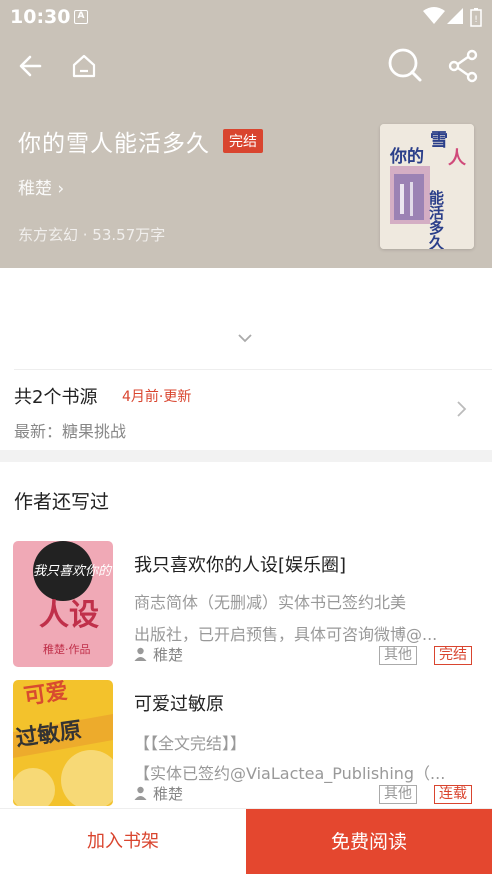  I want to click on bottom-action-bar: 加入书架 免费阅读, so click(246, 841).